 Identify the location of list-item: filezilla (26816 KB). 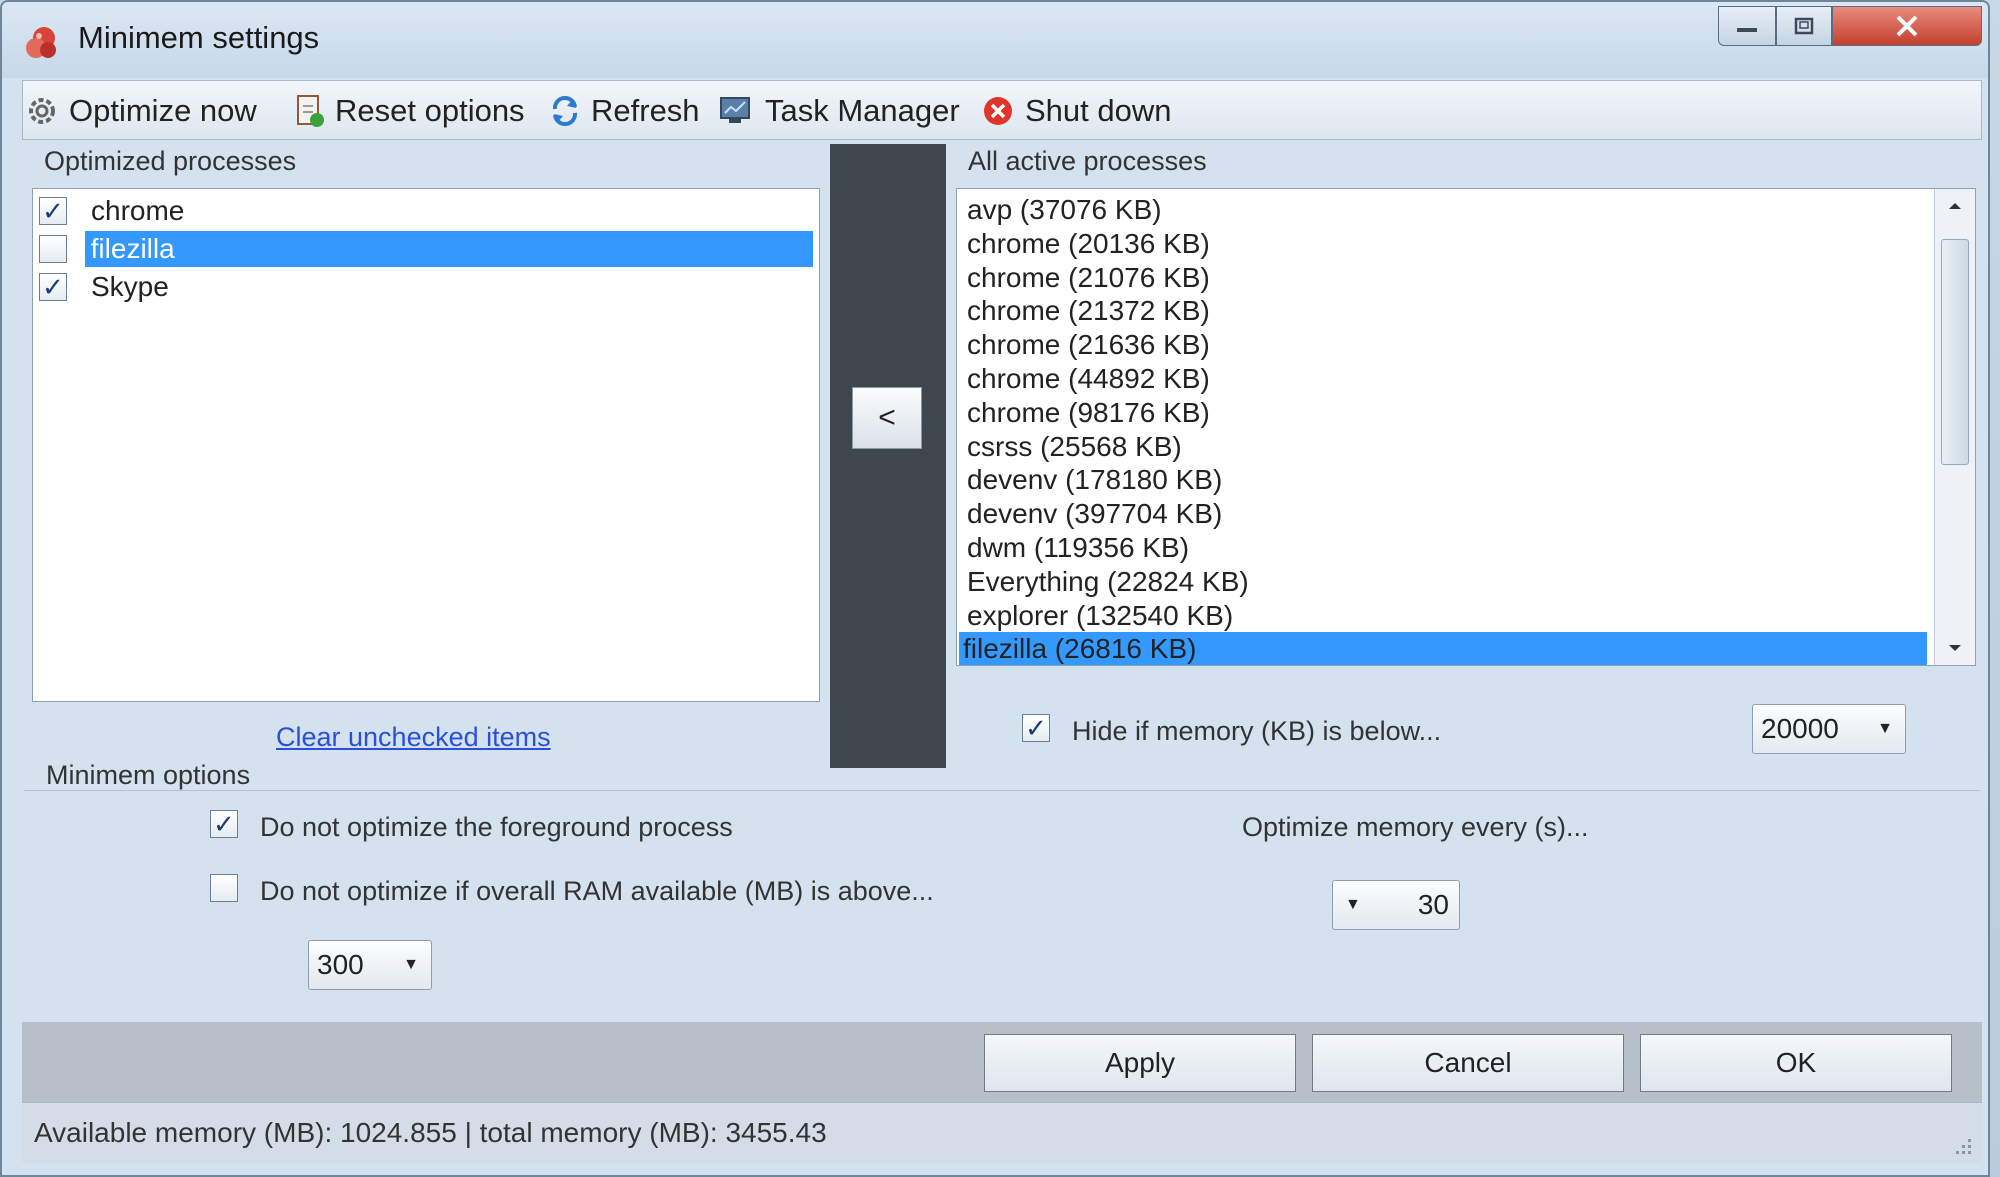
(1443, 648).